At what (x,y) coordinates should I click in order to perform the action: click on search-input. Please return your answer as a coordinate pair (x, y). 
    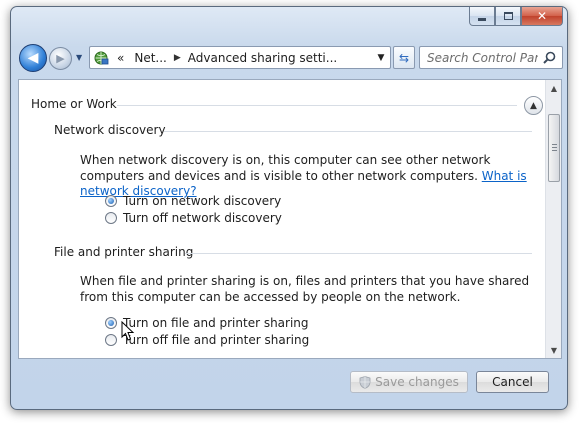
    Looking at the image, I should click on (479, 57).